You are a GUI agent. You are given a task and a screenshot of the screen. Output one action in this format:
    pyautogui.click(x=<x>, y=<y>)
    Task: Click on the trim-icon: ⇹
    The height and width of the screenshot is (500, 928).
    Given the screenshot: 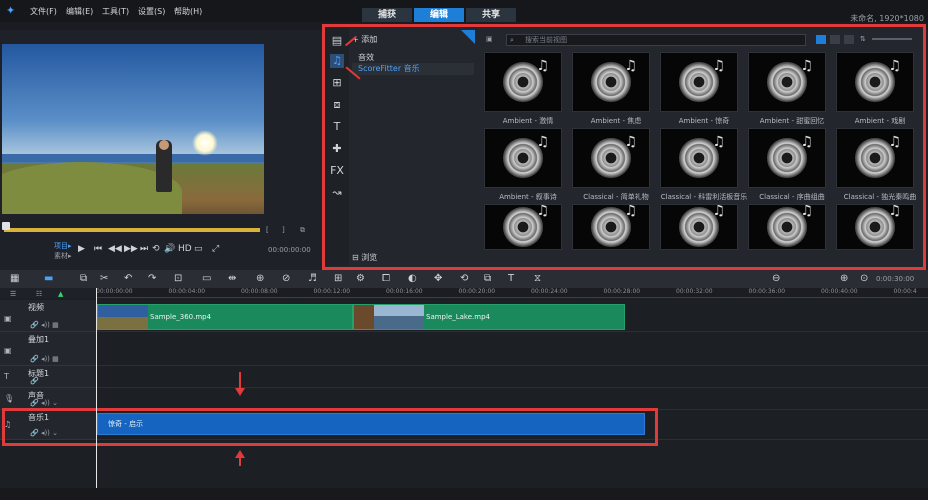 What is the action you would take?
    pyautogui.click(x=232, y=278)
    